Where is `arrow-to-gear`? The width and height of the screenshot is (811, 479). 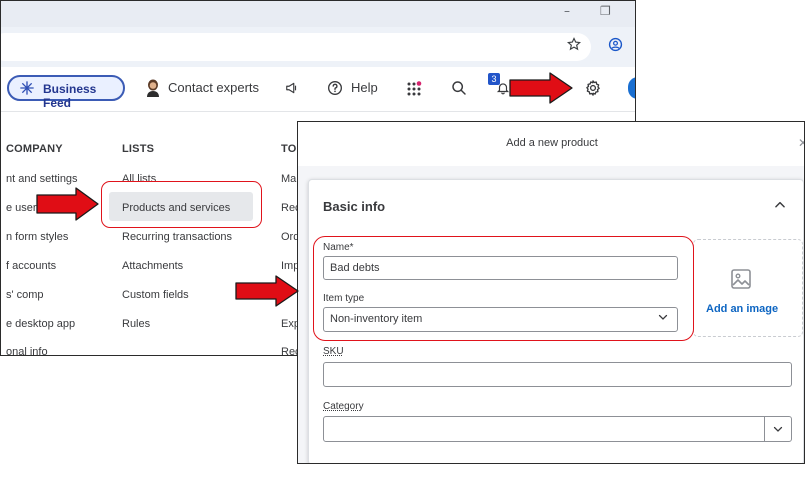 arrow-to-gear is located at coordinates (541, 88).